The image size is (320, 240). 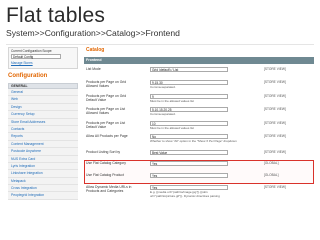 What do you see at coordinates (189, 152) in the screenshot?
I see `setting-select: Best Value` at bounding box center [189, 152].